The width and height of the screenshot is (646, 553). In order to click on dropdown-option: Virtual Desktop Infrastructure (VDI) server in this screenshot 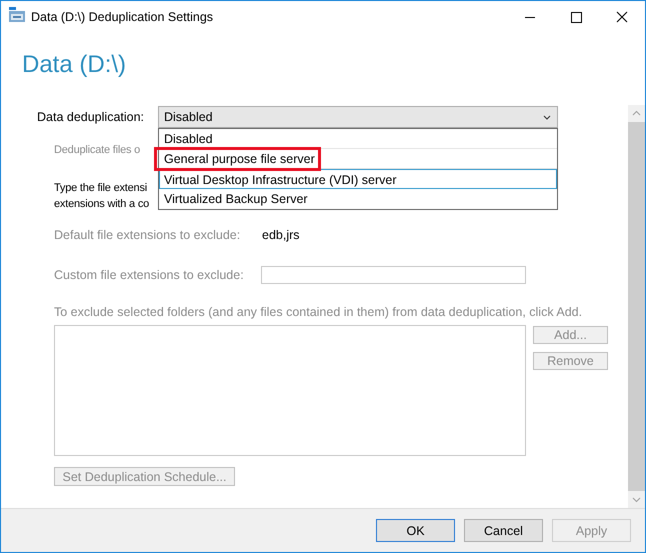, I will do `click(358, 179)`.